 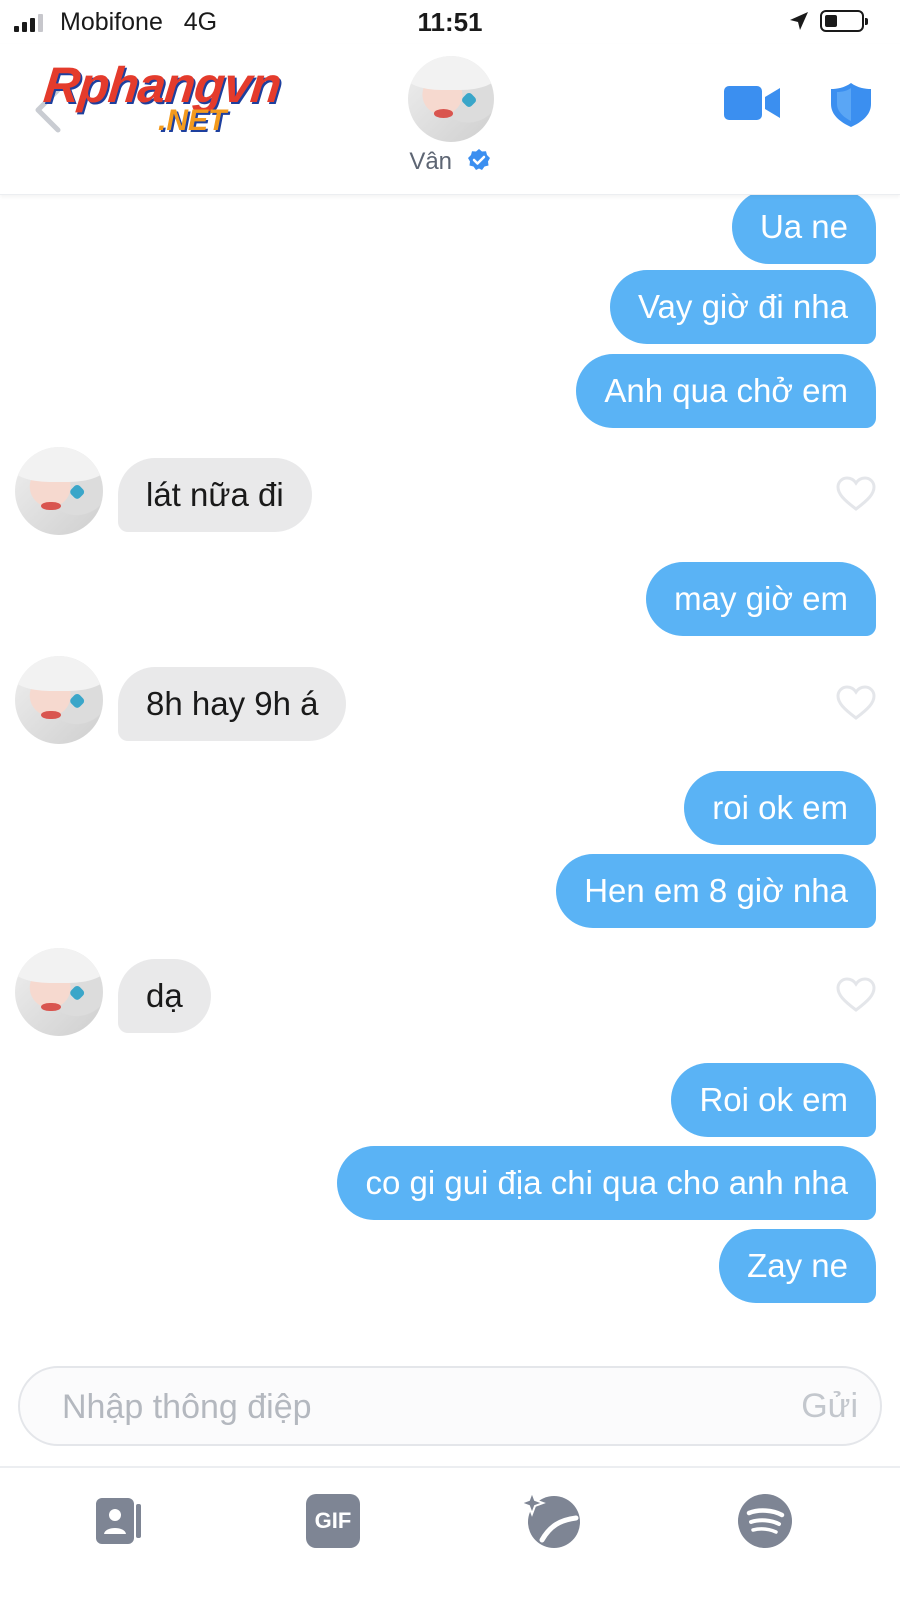 I want to click on spotify-icon, so click(x=765, y=1521).